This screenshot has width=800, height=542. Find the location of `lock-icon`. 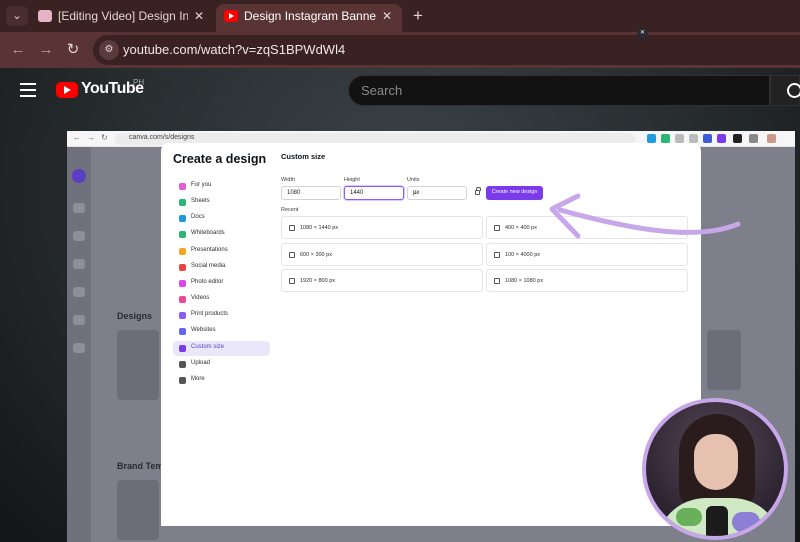

lock-icon is located at coordinates (478, 191).